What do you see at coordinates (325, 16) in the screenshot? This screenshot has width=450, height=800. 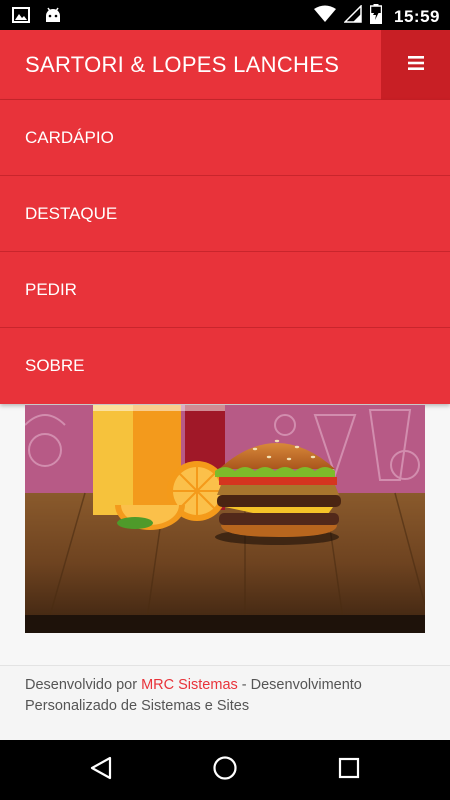 I see `wifi-icon` at bounding box center [325, 16].